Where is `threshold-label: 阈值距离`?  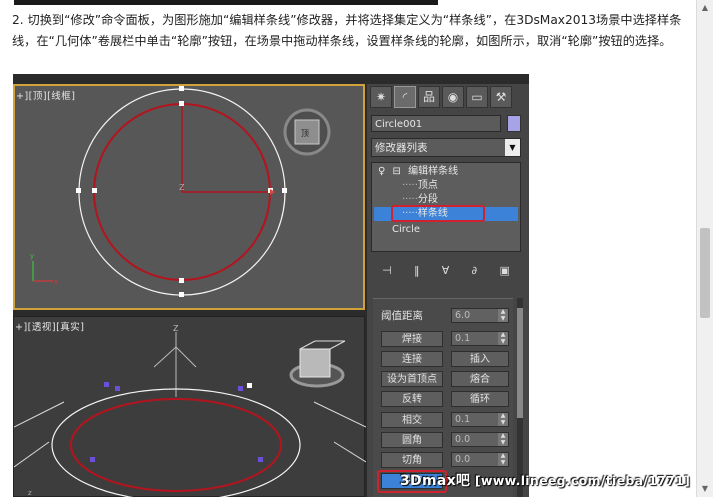
threshold-label: 阈值距离 is located at coordinates (402, 316).